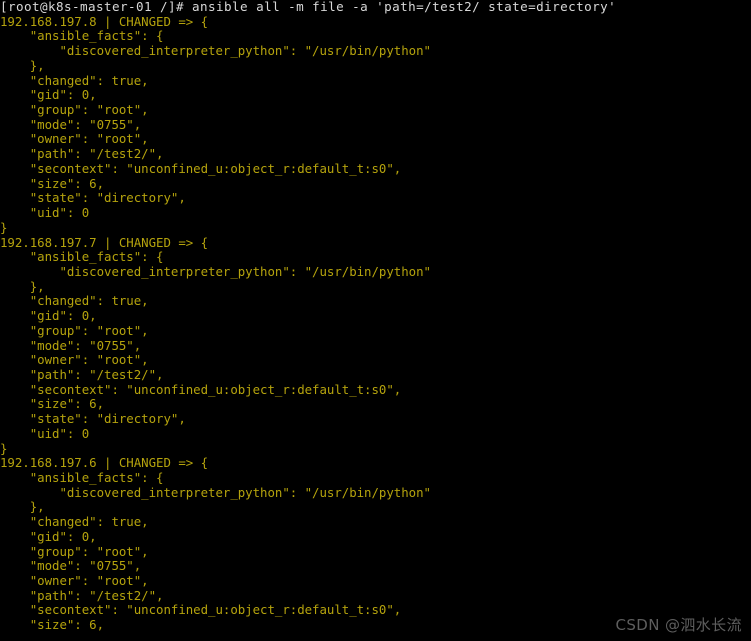 This screenshot has width=751, height=641. I want to click on host-result-header-line: 192.168.197.6 | CHANGED => {, so click(104, 463).